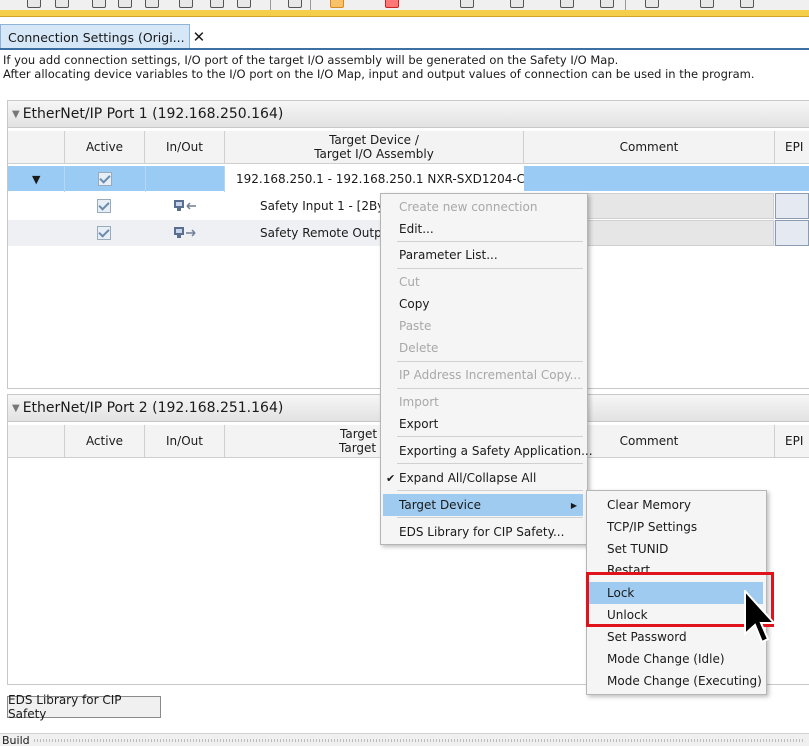 This screenshot has width=809, height=747. Describe the element at coordinates (483, 424) in the screenshot. I see `menu-item-export: Export` at that location.